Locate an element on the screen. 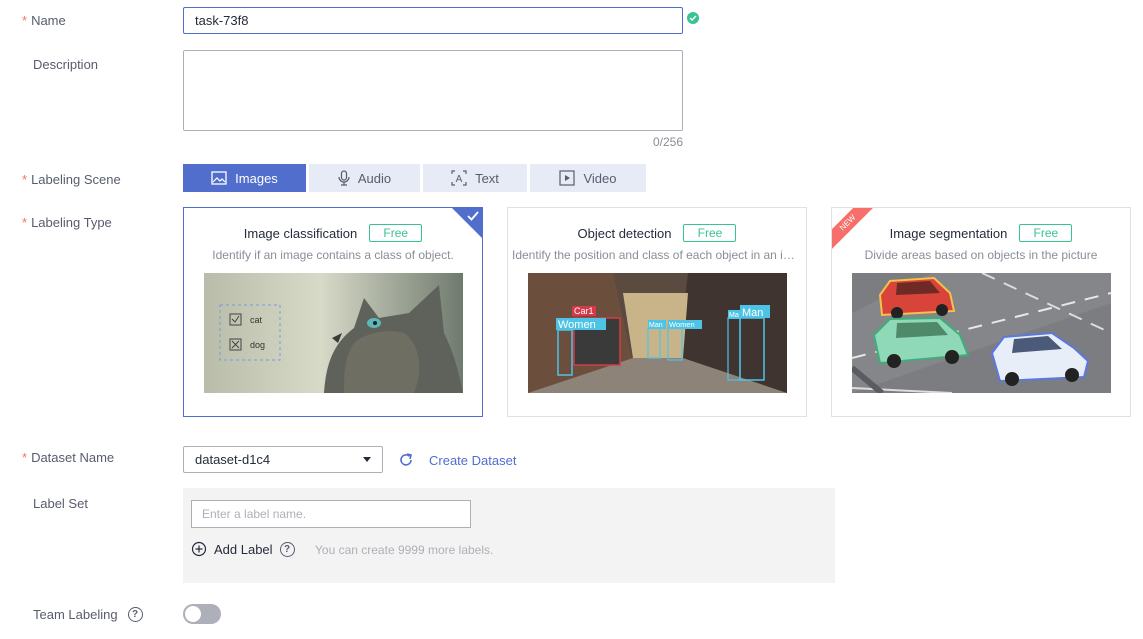 This screenshot has width=1143, height=639. tab-text: A Text is located at coordinates (475, 178).